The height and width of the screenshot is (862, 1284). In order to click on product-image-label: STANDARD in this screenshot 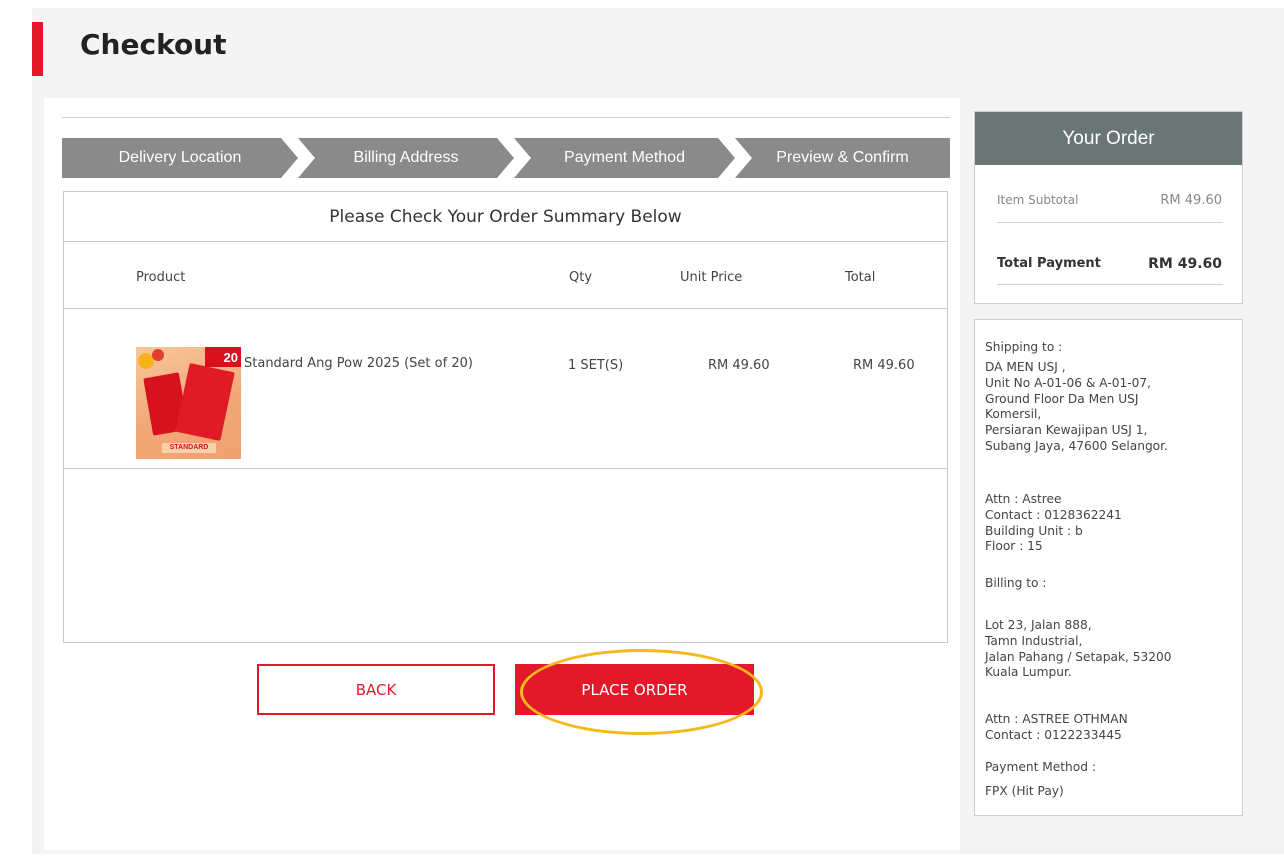, I will do `click(189, 448)`.